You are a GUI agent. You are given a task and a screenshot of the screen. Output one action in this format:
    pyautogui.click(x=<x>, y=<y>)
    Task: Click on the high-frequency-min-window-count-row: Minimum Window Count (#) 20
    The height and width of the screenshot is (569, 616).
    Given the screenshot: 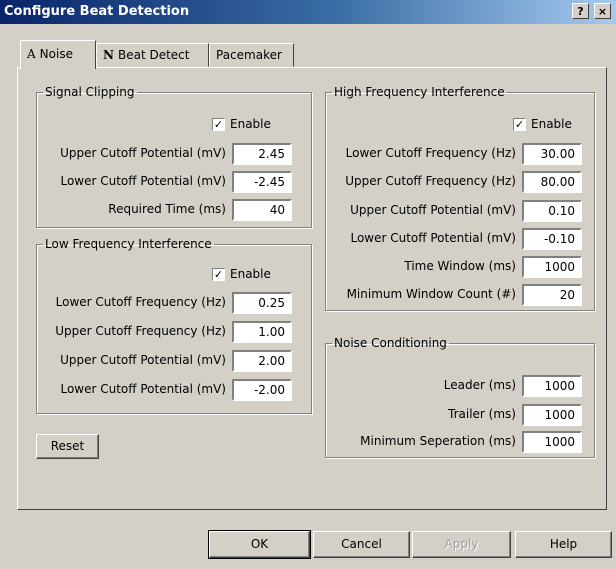 What is the action you would take?
    pyautogui.click(x=458, y=295)
    